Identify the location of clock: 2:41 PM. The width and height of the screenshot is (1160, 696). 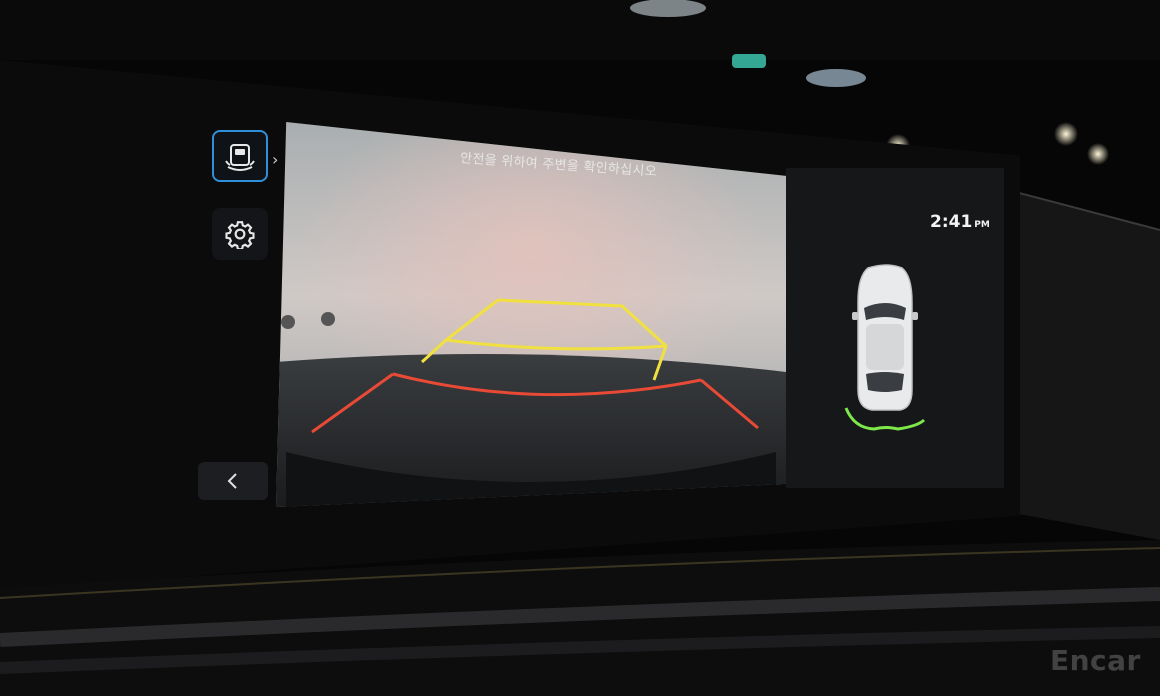
(960, 222).